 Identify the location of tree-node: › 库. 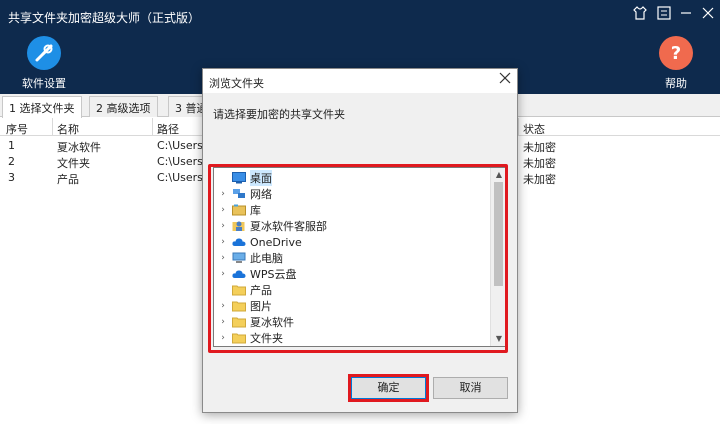
(239, 210).